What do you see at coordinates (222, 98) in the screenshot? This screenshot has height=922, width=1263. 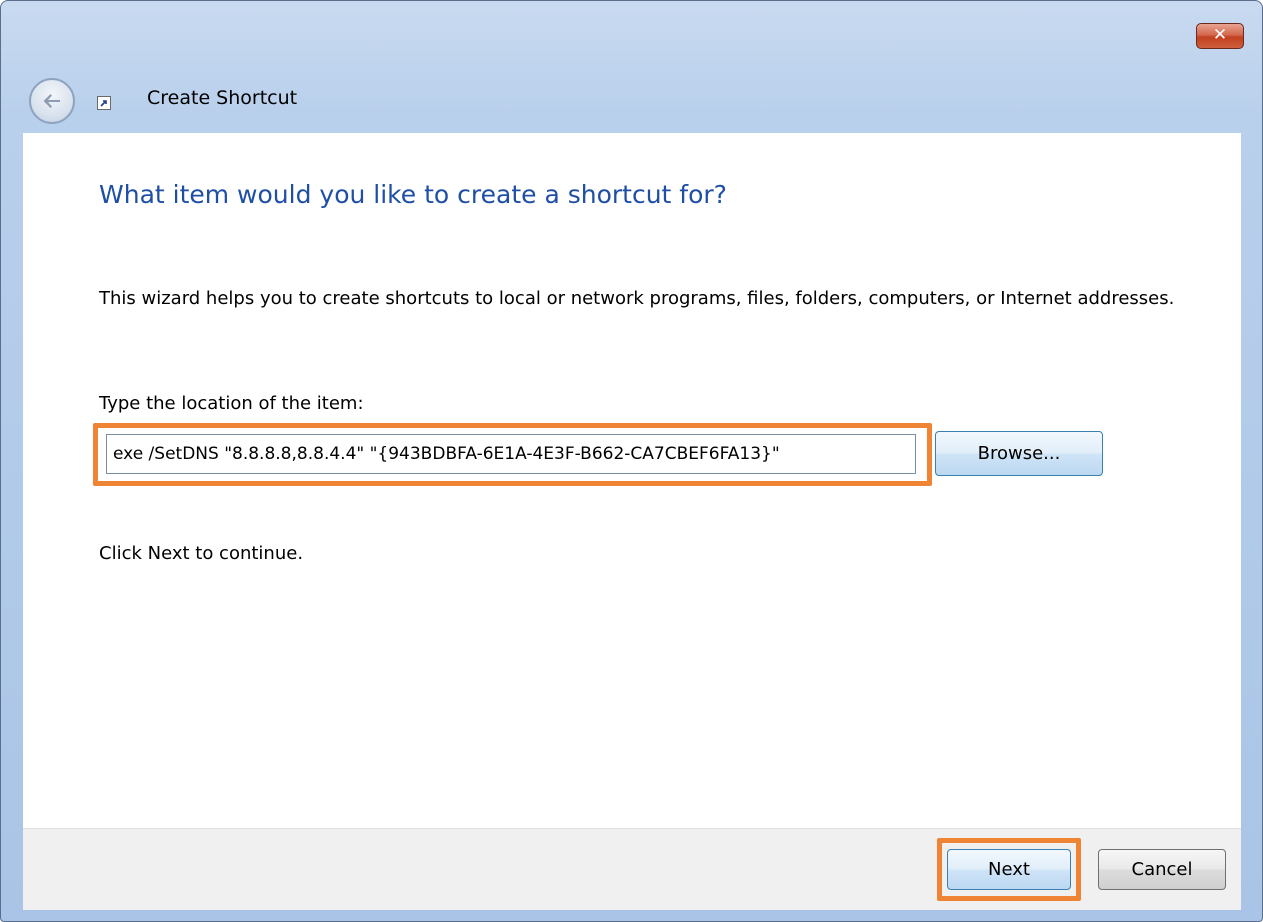 I see `window-title: Create Shortcut` at bounding box center [222, 98].